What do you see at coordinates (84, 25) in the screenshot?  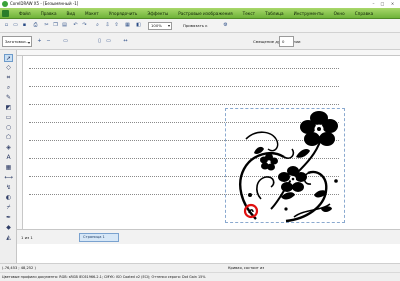 I see `redo-icon: ↷` at bounding box center [84, 25].